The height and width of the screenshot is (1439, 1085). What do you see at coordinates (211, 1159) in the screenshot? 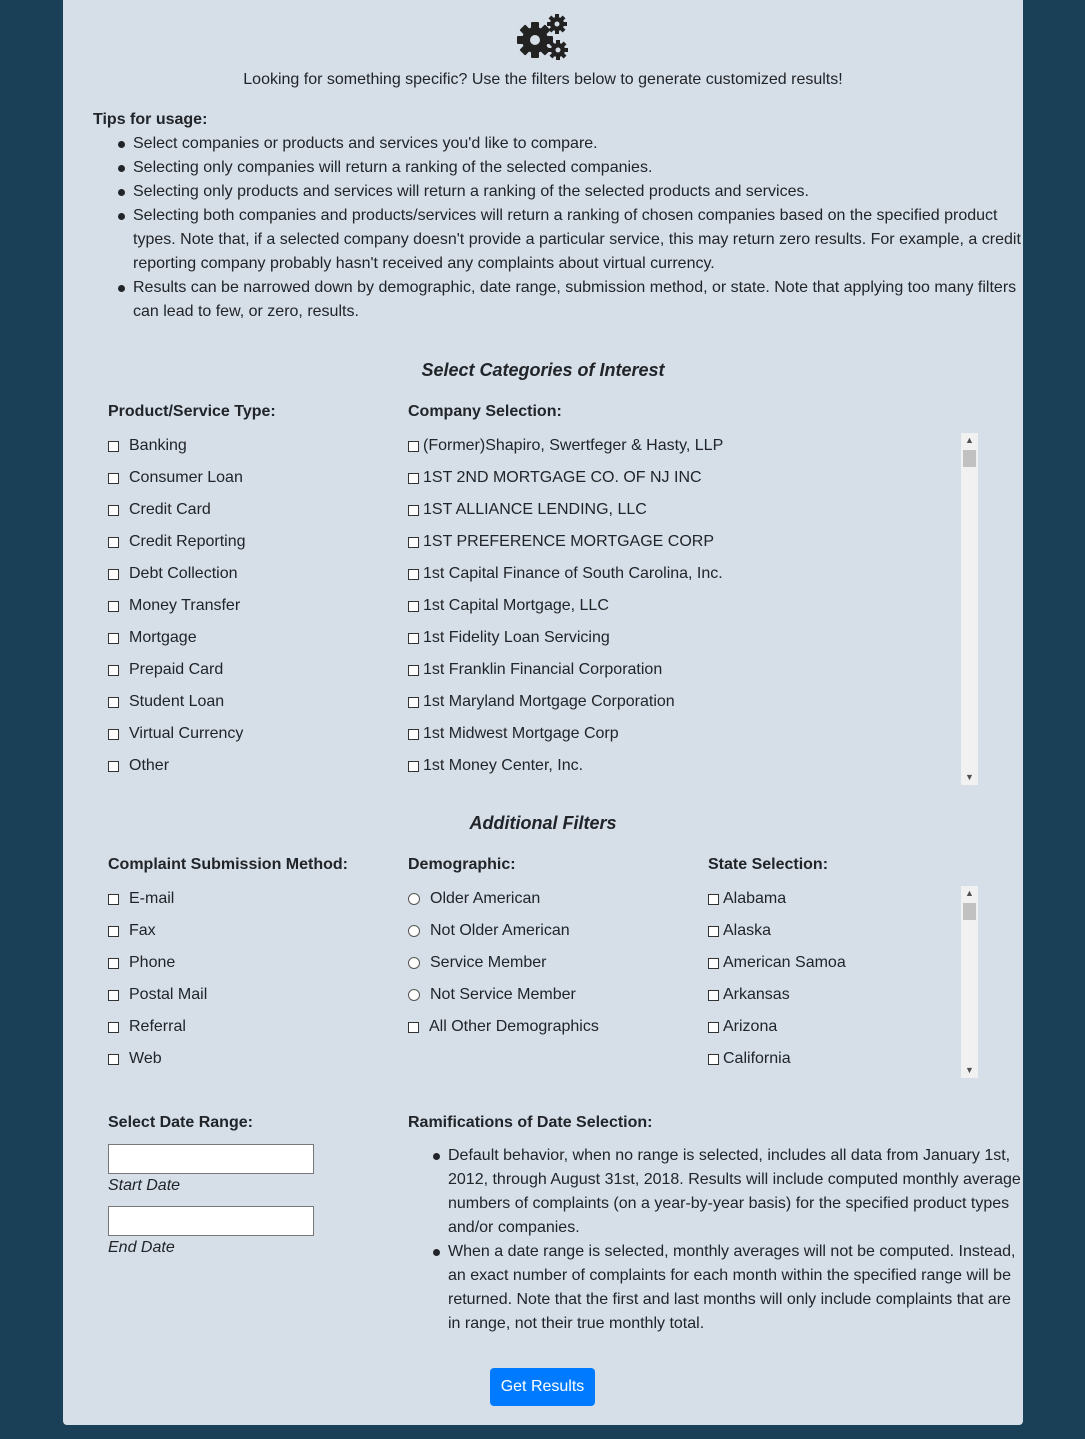
I see `start-date-input` at bounding box center [211, 1159].